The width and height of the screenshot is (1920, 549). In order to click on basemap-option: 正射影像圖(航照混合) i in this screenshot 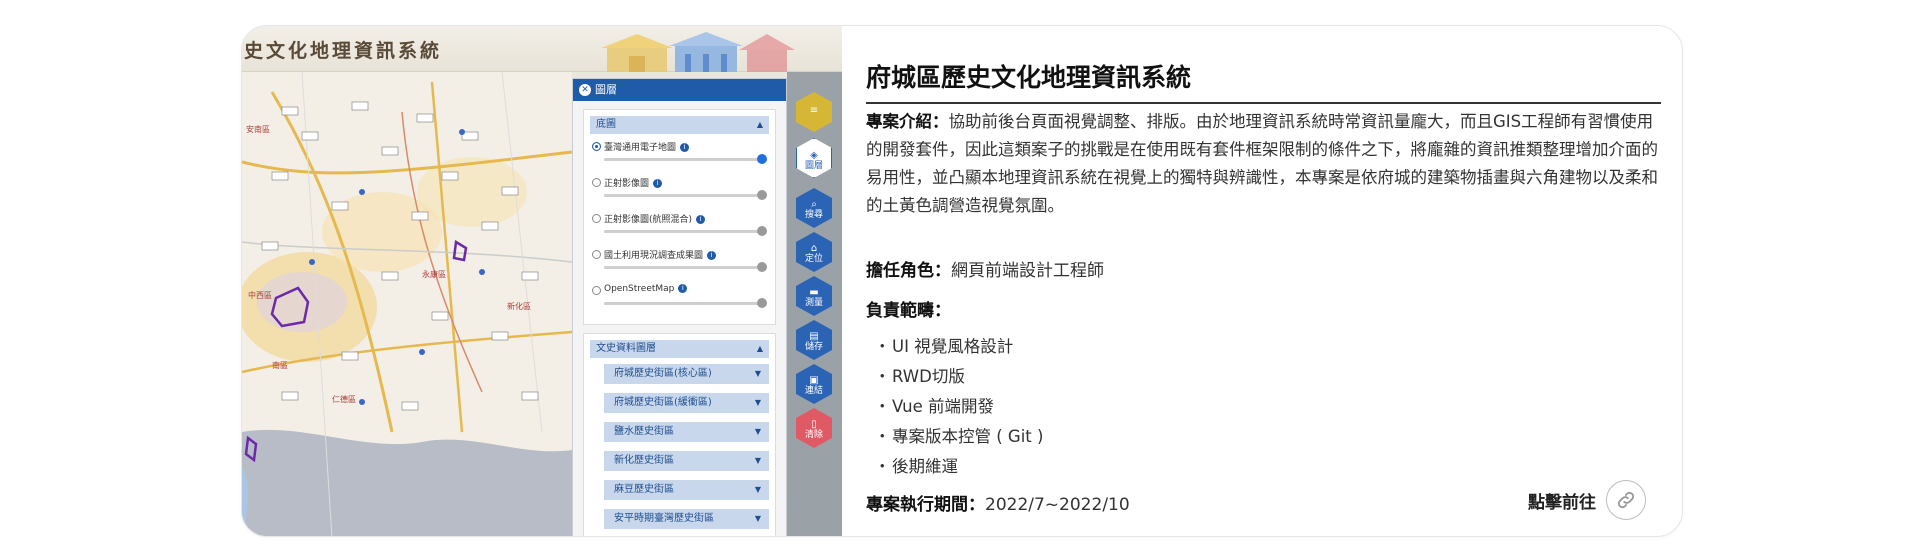, I will do `click(679, 230)`.